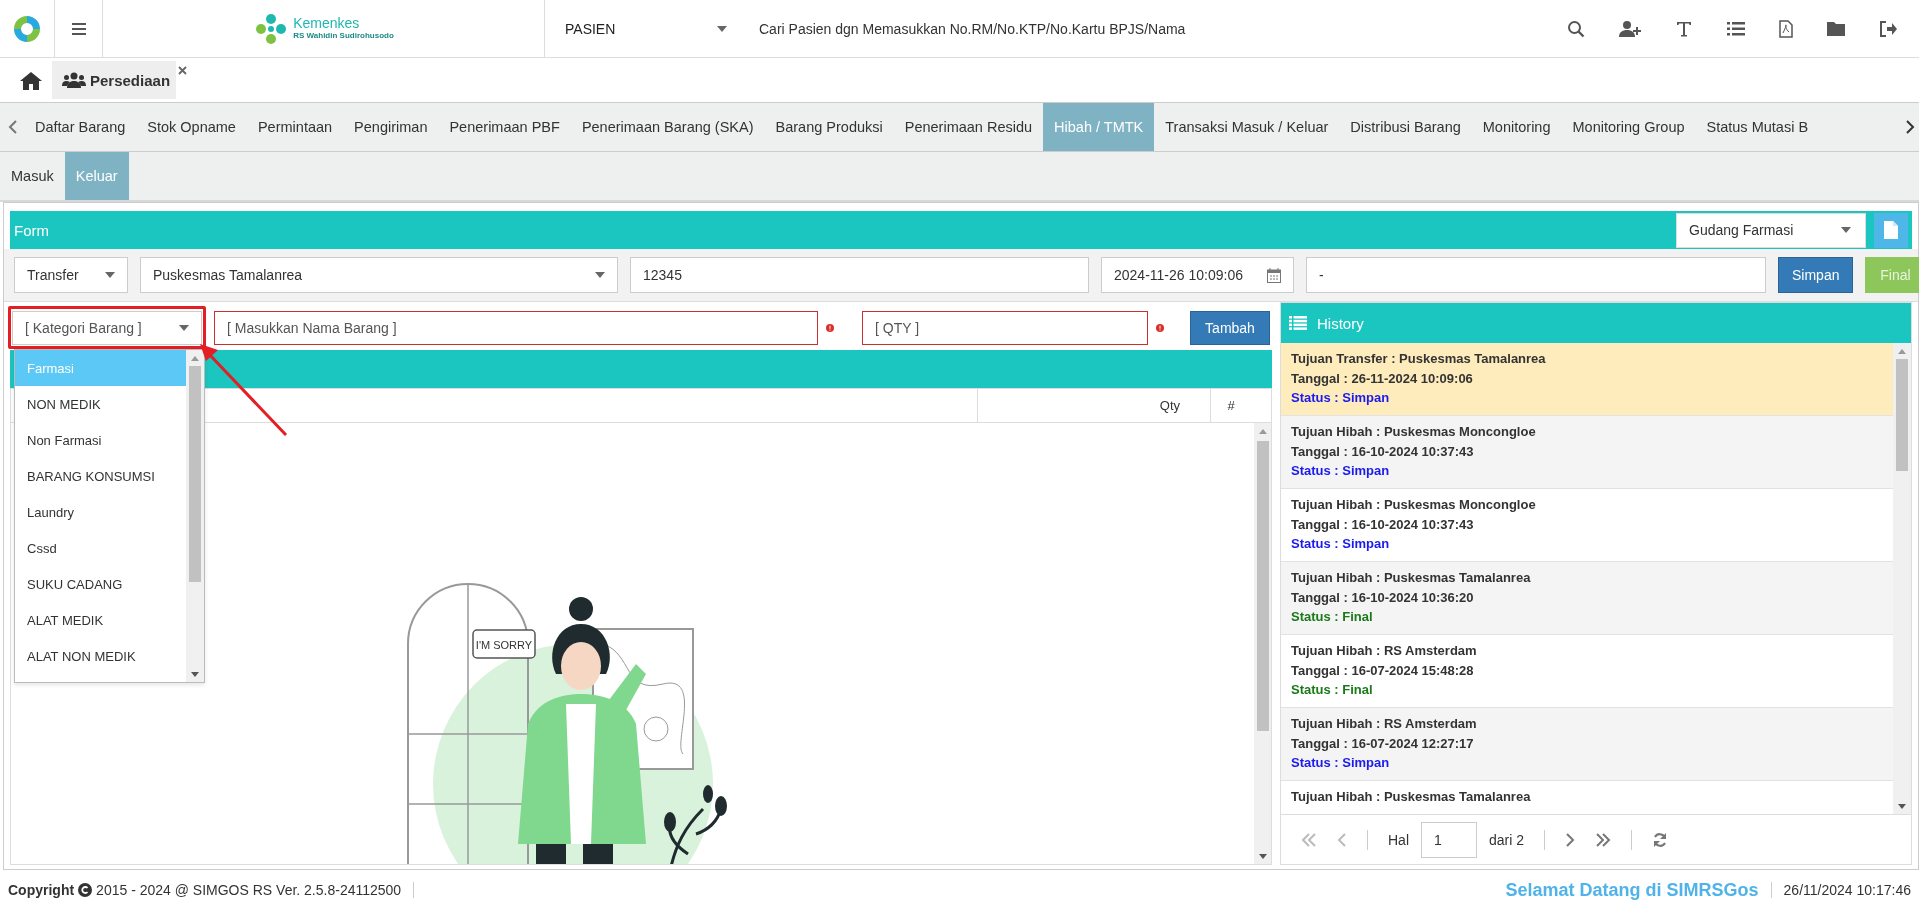 This screenshot has height=910, width=1919. Describe the element at coordinates (100, 656) in the screenshot. I see `category-option: ALAT NON MEDIK` at that location.